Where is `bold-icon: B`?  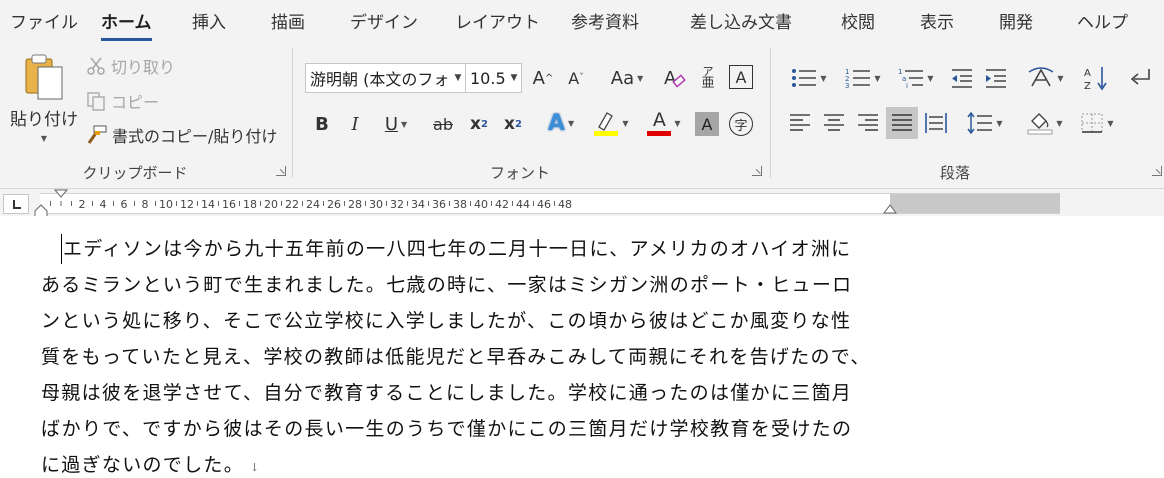 bold-icon: B is located at coordinates (322, 124).